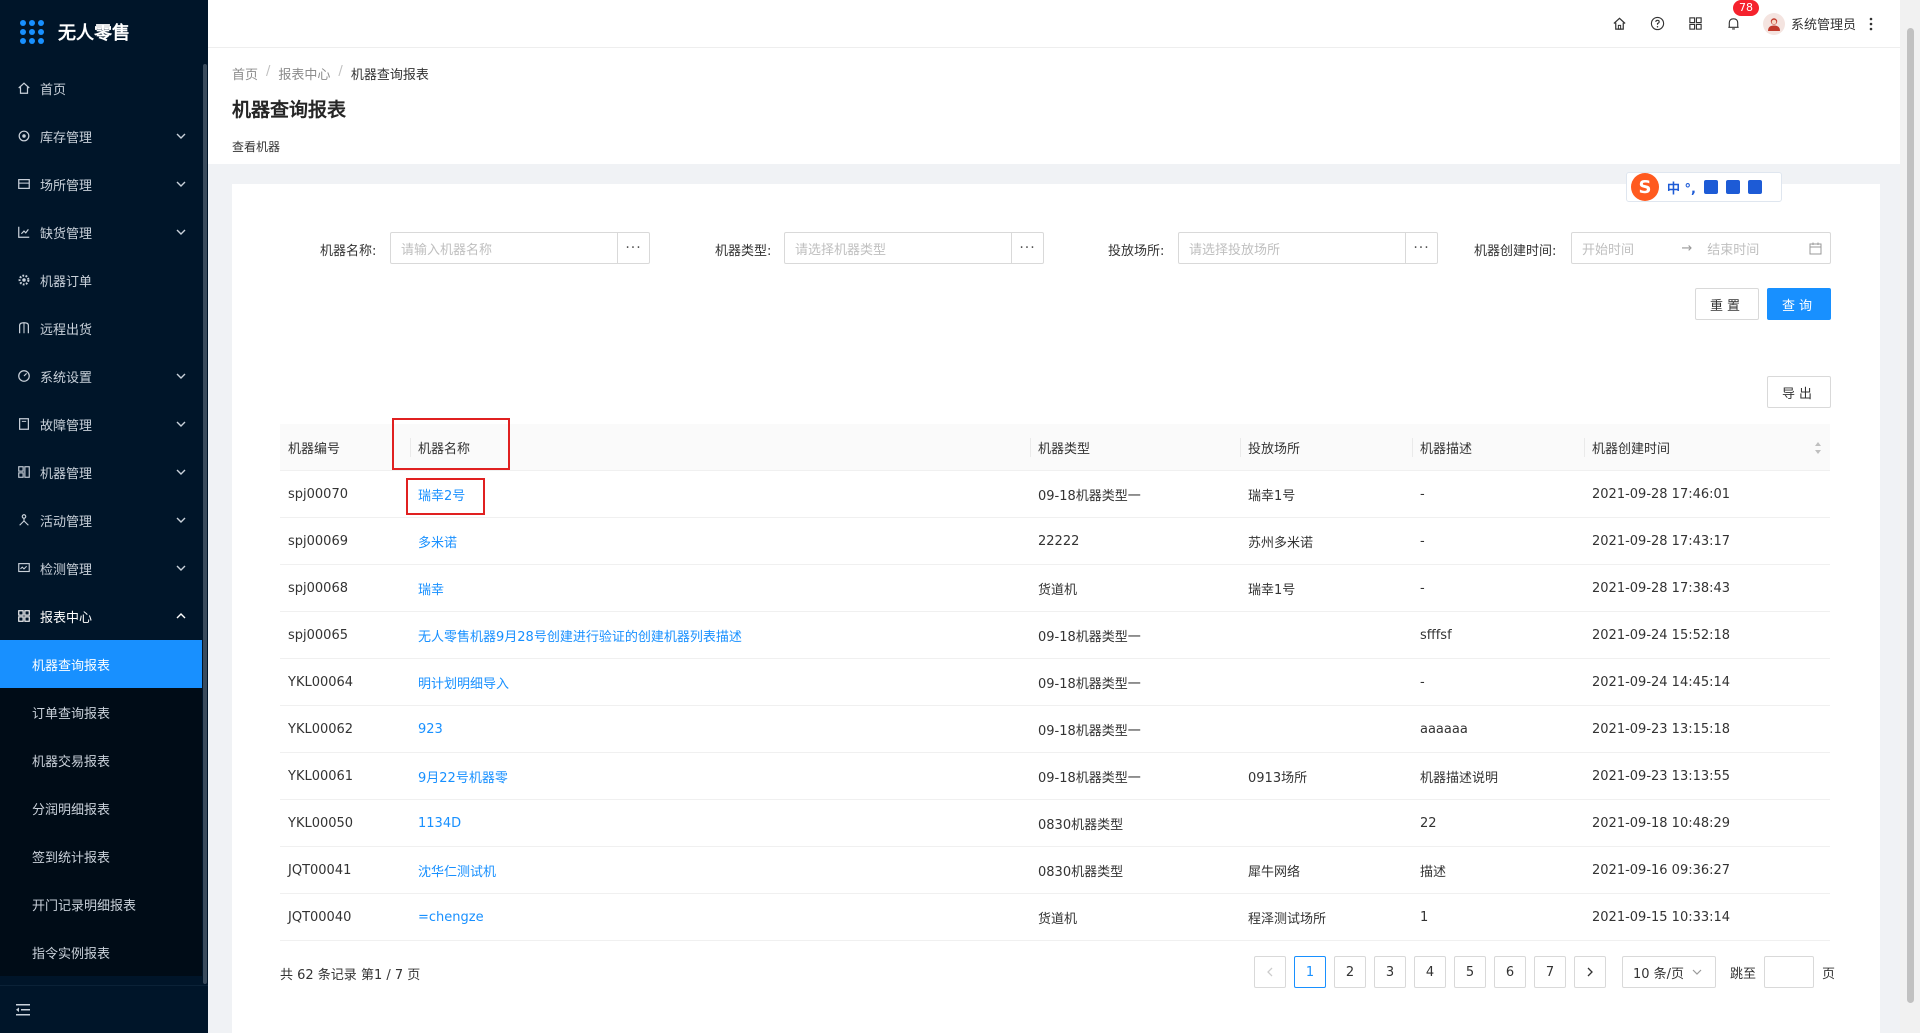 The height and width of the screenshot is (1033, 1920). Describe the element at coordinates (104, 472) in the screenshot. I see `sidebar-item-8: 机器管理` at that location.